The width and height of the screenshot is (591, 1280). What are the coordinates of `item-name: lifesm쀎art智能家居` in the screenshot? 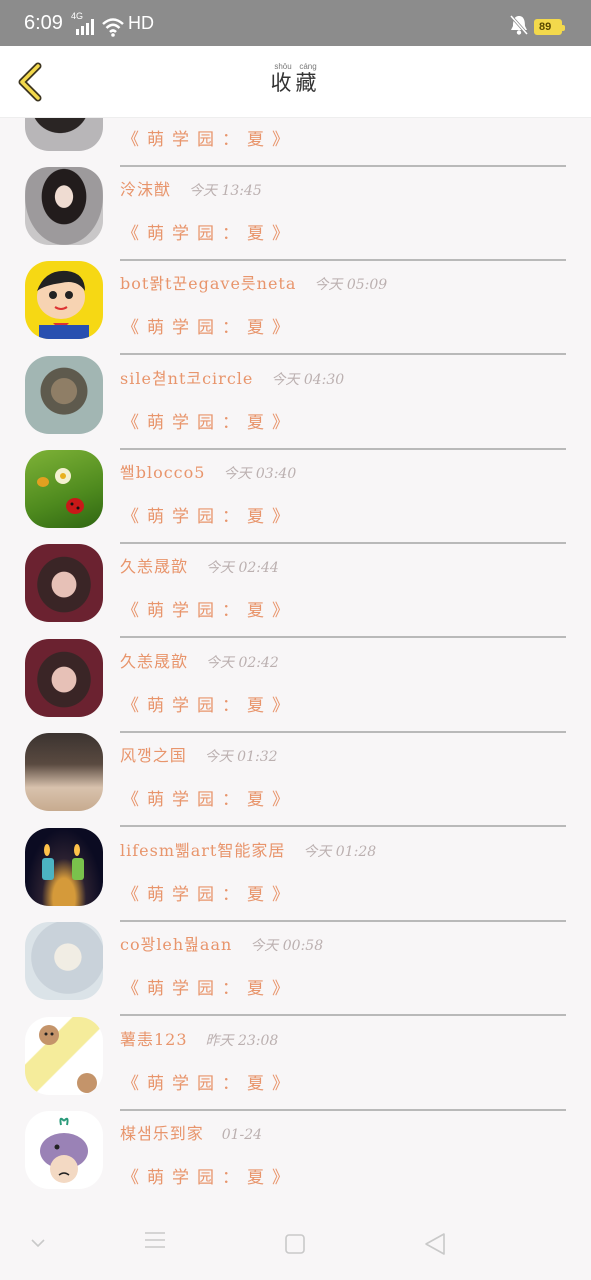 It's located at (203, 850).